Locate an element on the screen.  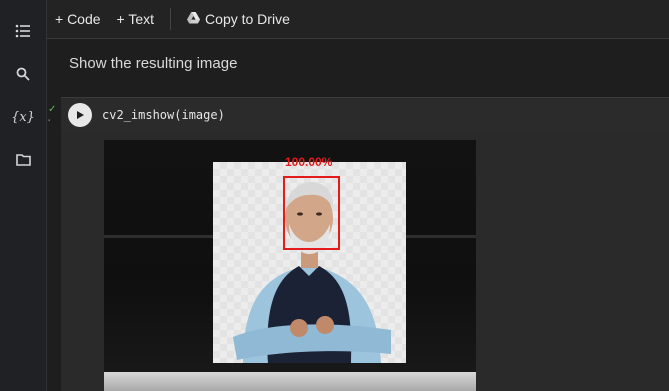
search-icon is located at coordinates (23, 74).